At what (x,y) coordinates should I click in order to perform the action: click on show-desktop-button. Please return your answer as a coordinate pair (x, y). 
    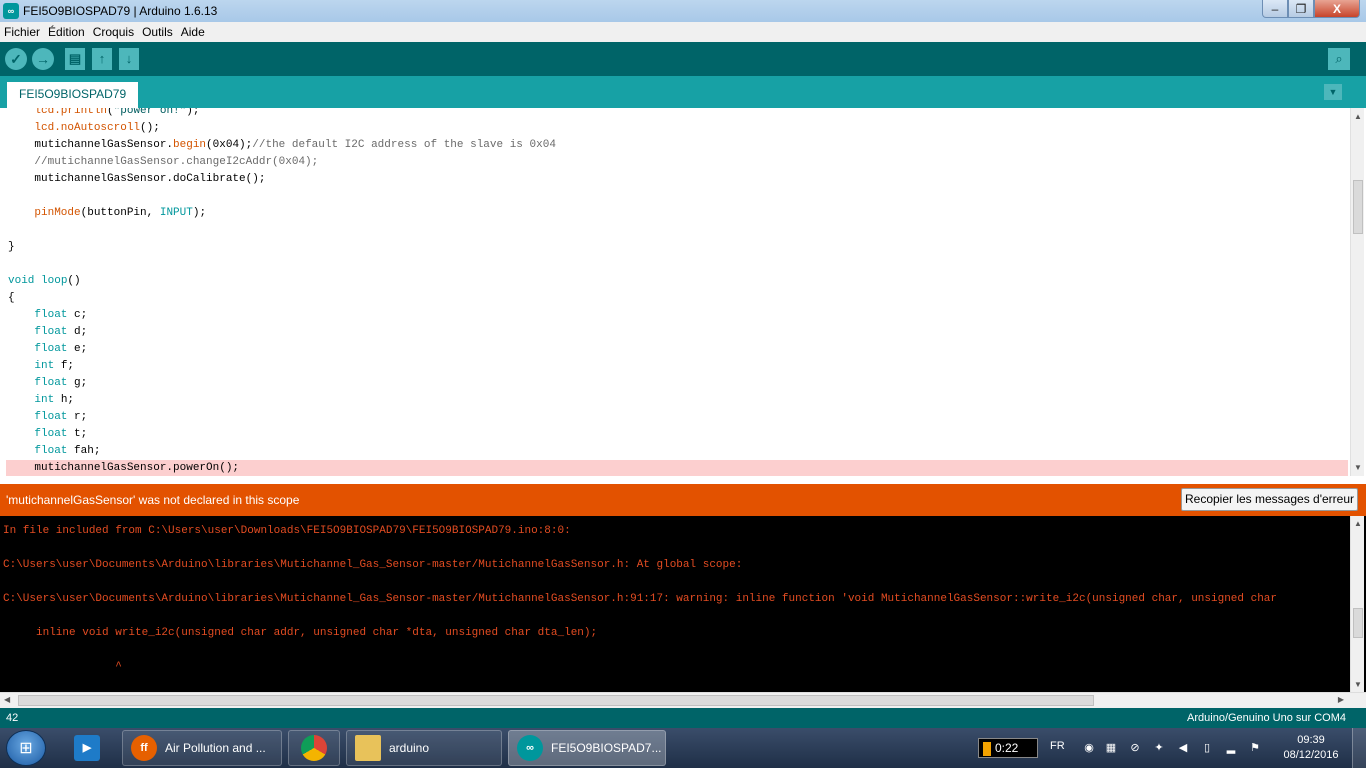
    Looking at the image, I should click on (1359, 748).